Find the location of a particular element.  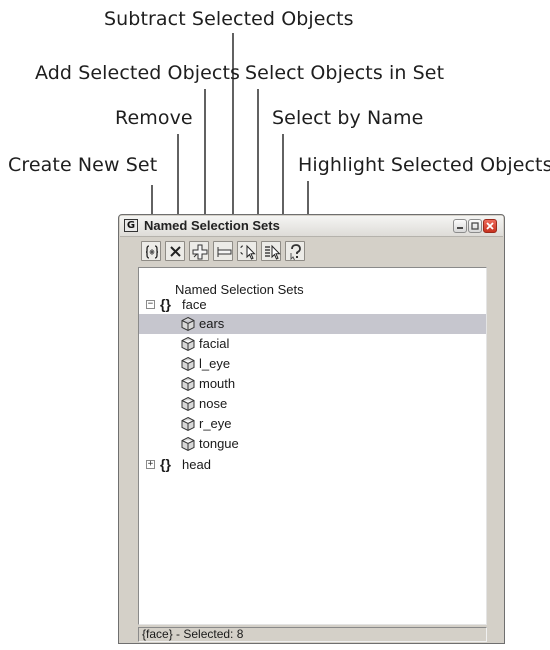

cursor-icon is located at coordinates (248, 252).